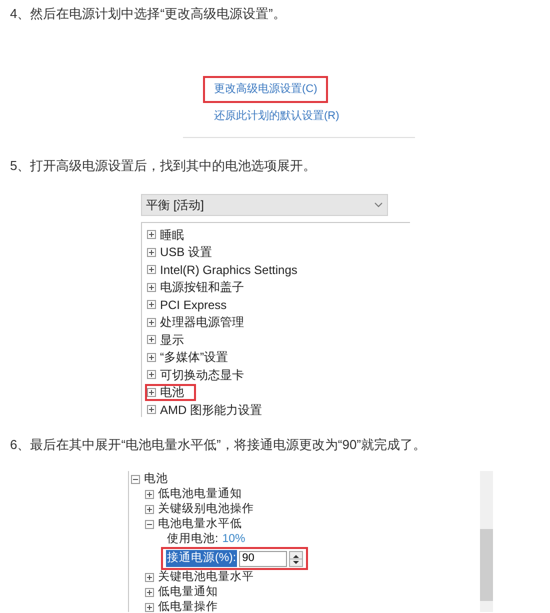 Image resolution: width=550 pixels, height=613 pixels. I want to click on tree-item: “多媒体”设置, so click(194, 357).